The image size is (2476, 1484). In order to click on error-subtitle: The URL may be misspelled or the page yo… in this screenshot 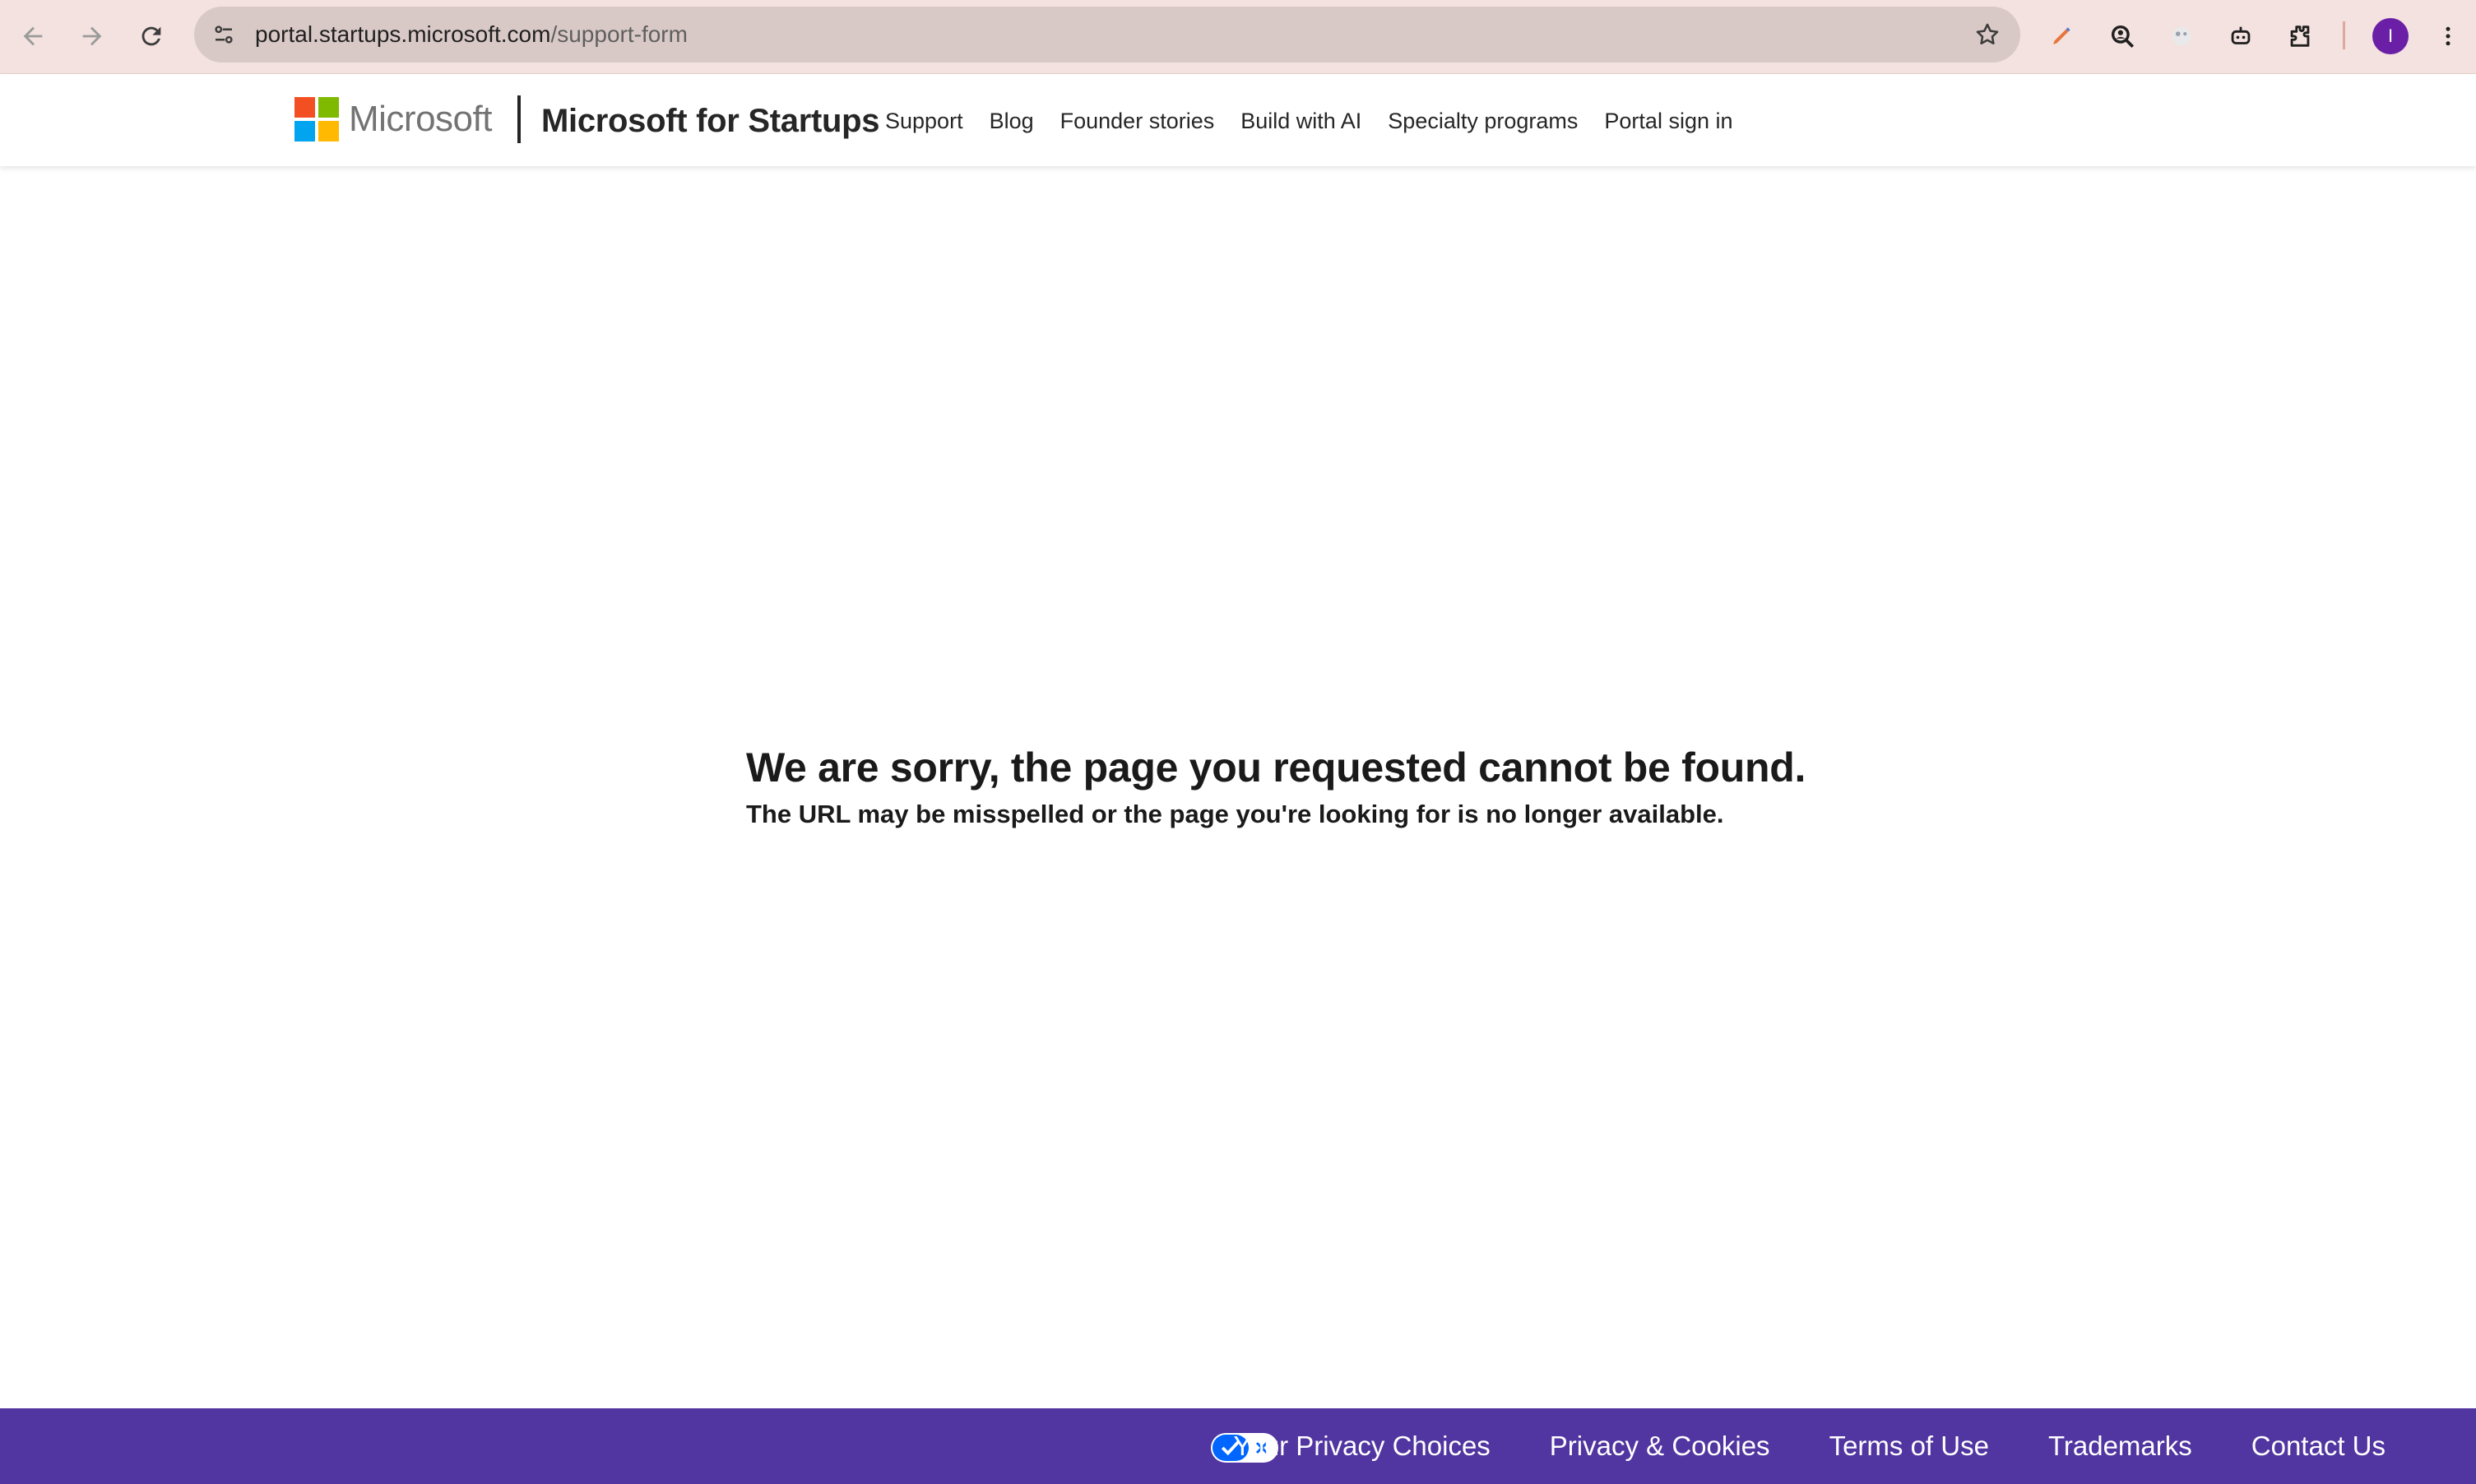, I will do `click(1235, 814)`.